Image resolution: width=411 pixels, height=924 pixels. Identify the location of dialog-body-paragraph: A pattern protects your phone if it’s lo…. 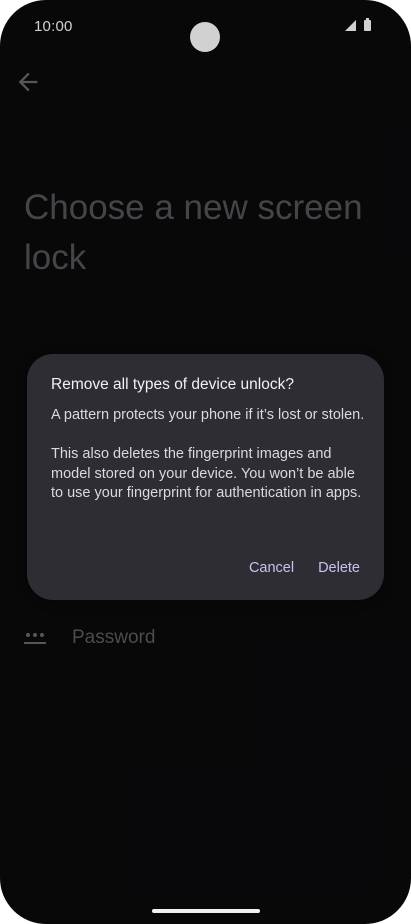
(208, 415).